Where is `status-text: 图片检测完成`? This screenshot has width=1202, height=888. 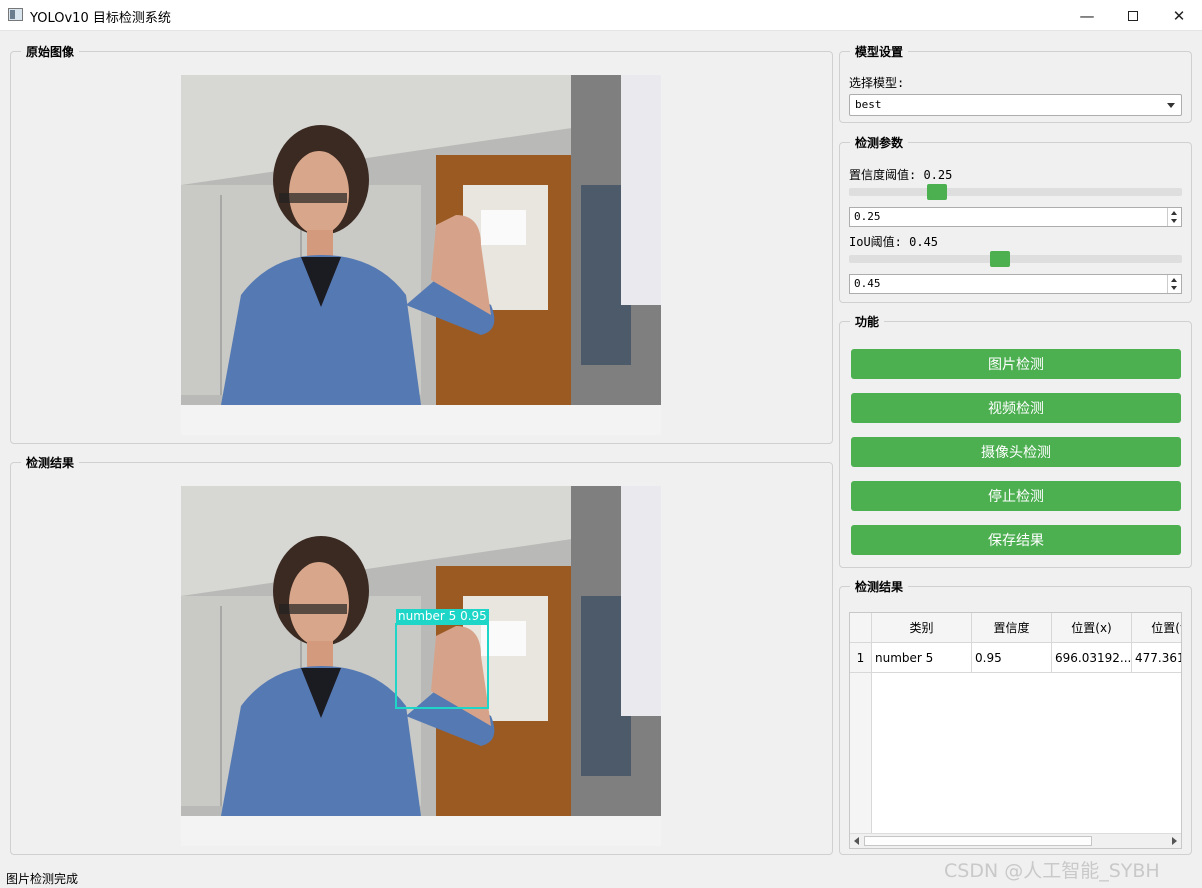
status-text: 图片检测完成 is located at coordinates (42, 879).